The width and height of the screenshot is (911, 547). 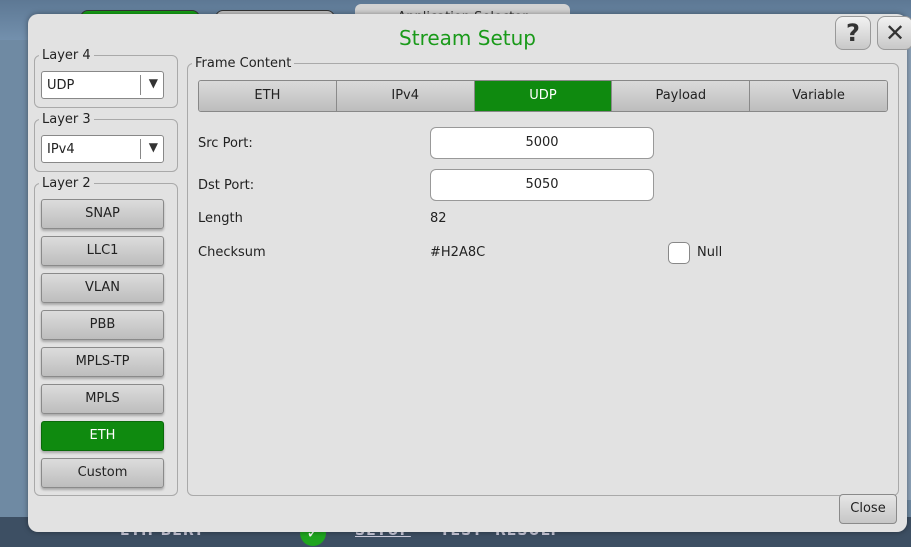 What do you see at coordinates (102, 436) in the screenshot?
I see `layer2-eth-button: ETH` at bounding box center [102, 436].